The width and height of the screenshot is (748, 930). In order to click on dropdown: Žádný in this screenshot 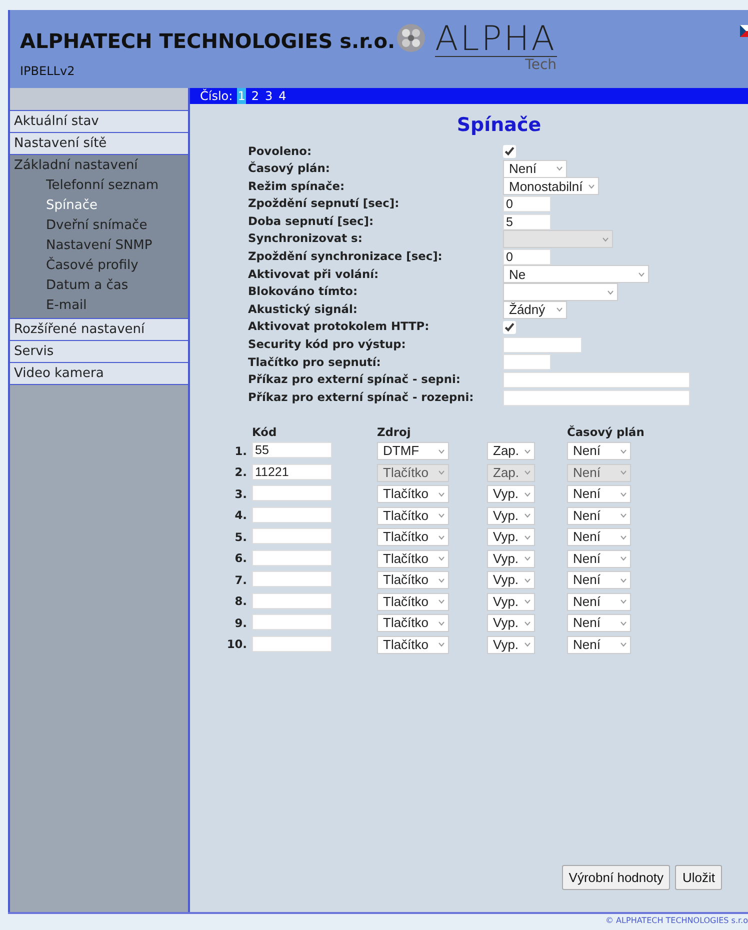, I will do `click(535, 309)`.